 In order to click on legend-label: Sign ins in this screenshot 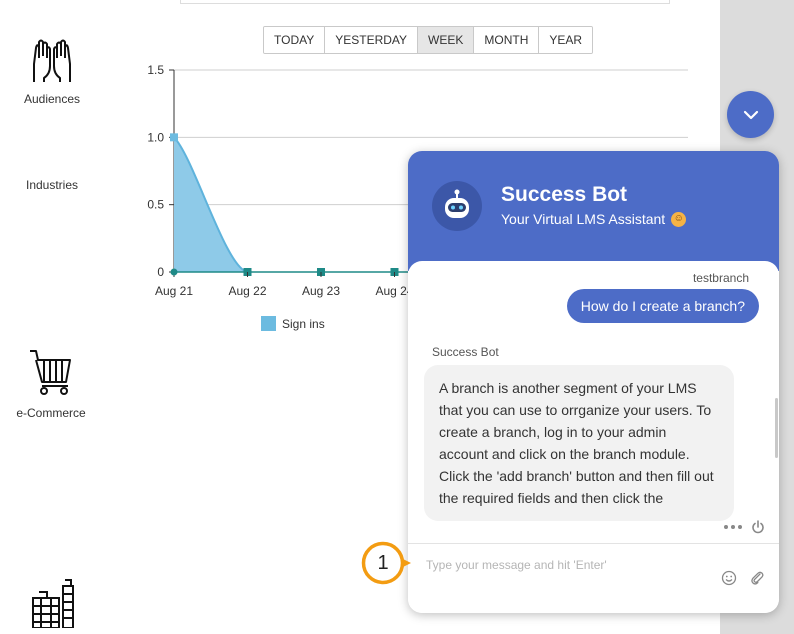, I will do `click(303, 323)`.